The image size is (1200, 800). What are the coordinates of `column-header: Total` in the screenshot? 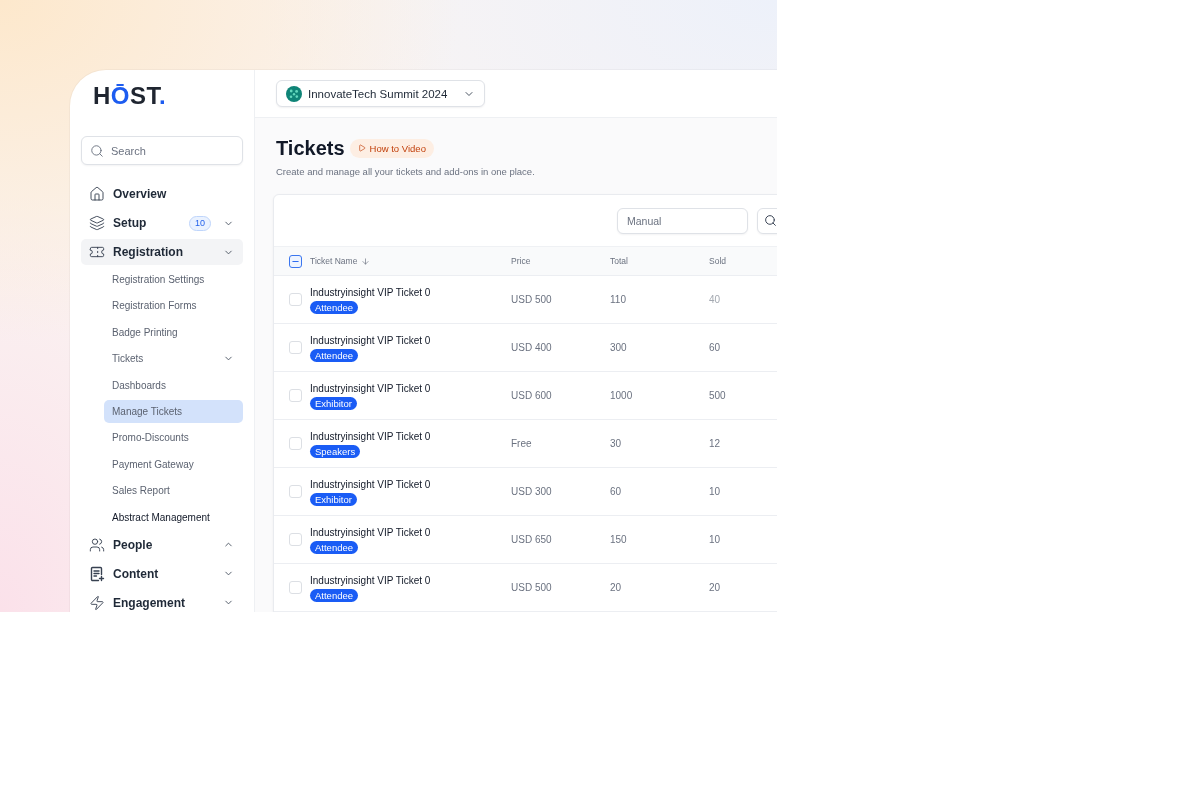 It's located at (619, 261).